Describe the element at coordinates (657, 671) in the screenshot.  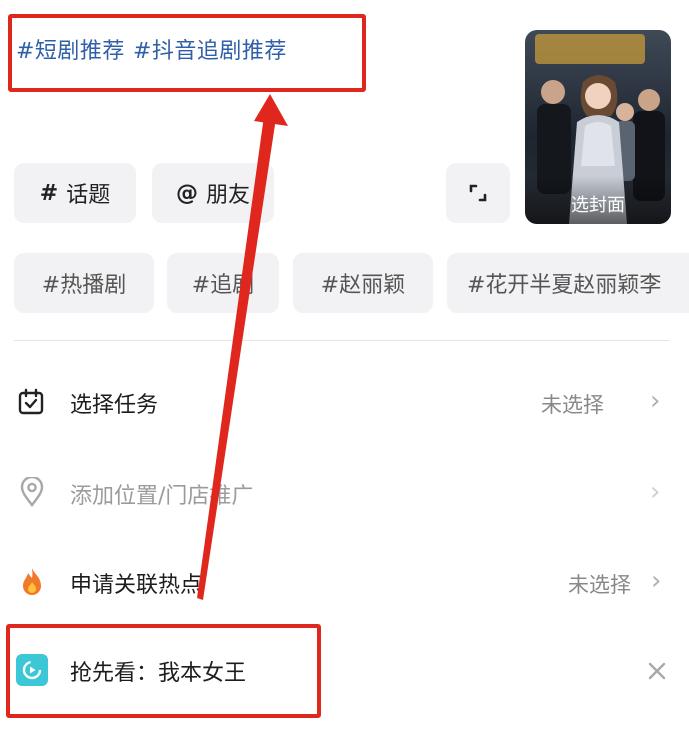
I see `close-icon` at that location.